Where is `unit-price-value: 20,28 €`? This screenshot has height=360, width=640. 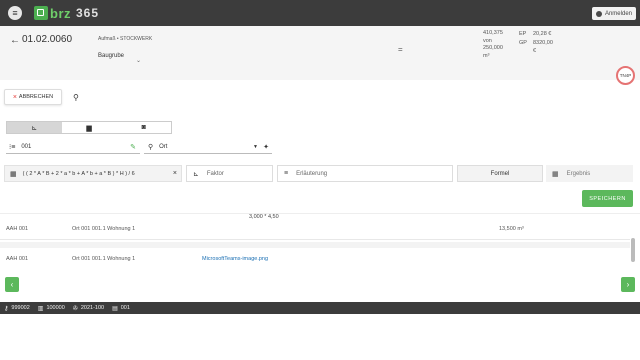
unit-price-value: 20,28 € is located at coordinates (542, 34).